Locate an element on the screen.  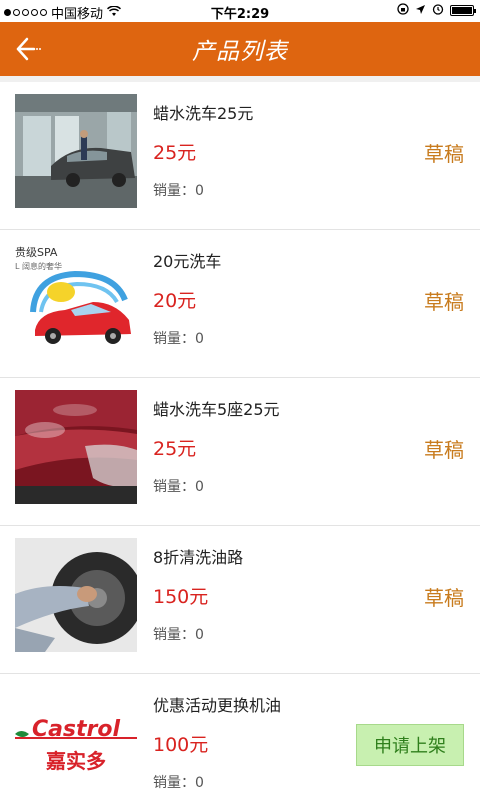
page-title: 产品列表 is located at coordinates (240, 52).